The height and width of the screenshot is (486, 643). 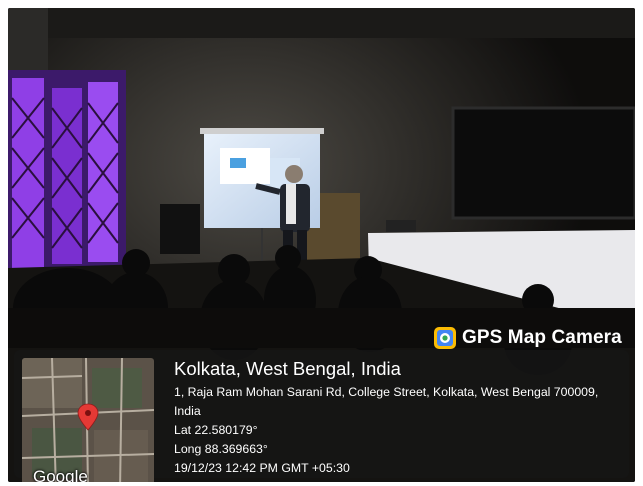 I want to click on map-thumbnail: Google, so click(x=88, y=420).